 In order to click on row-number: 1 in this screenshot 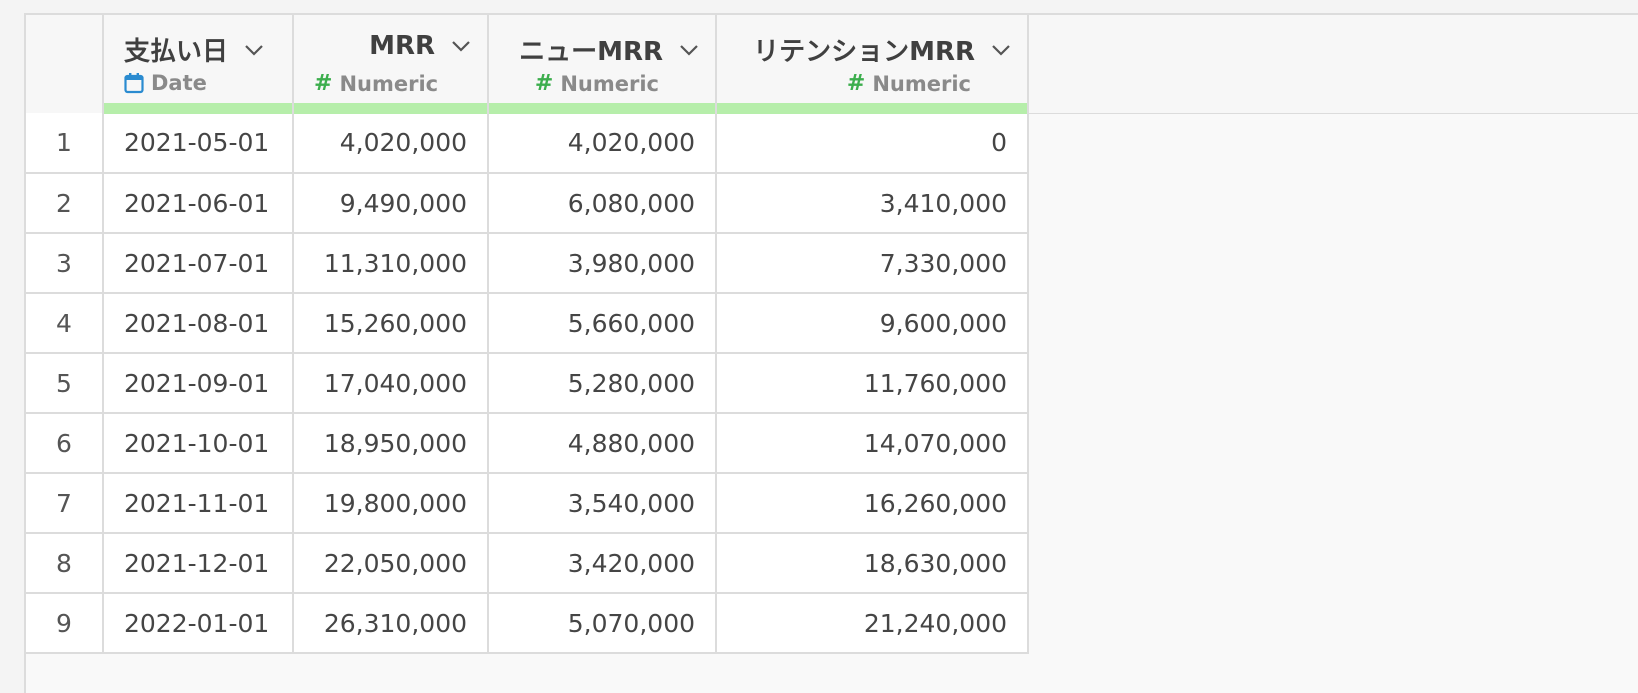, I will do `click(65, 143)`.